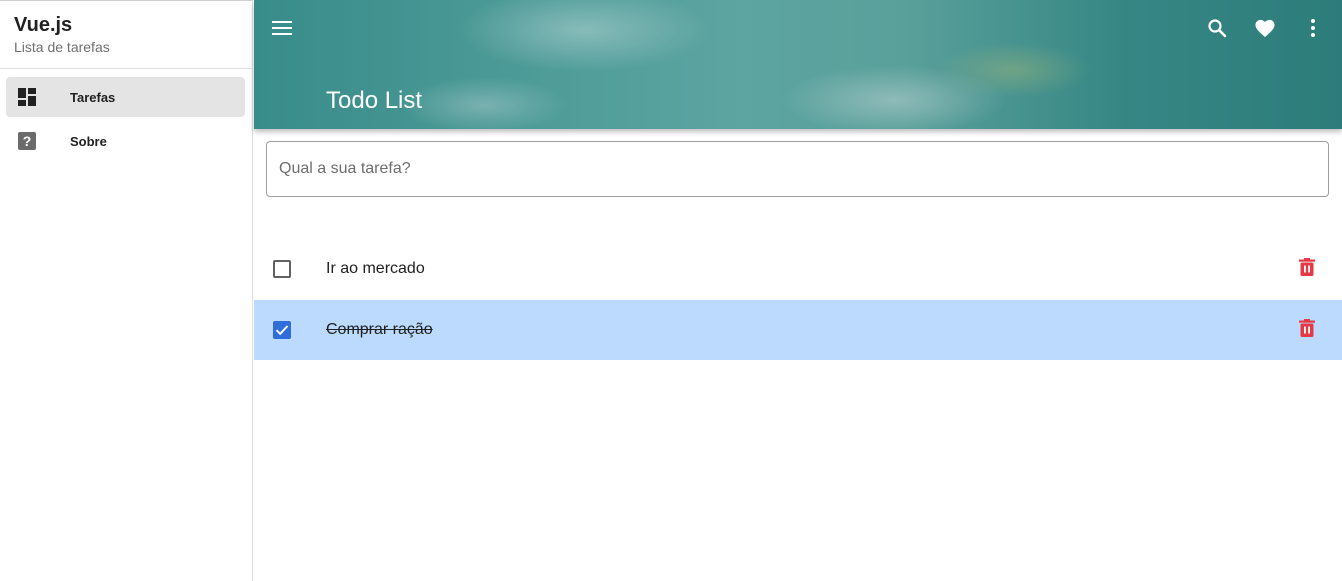 This screenshot has width=1342, height=581. What do you see at coordinates (798, 269) in the screenshot?
I see `task-row: Ir ao mercado` at bounding box center [798, 269].